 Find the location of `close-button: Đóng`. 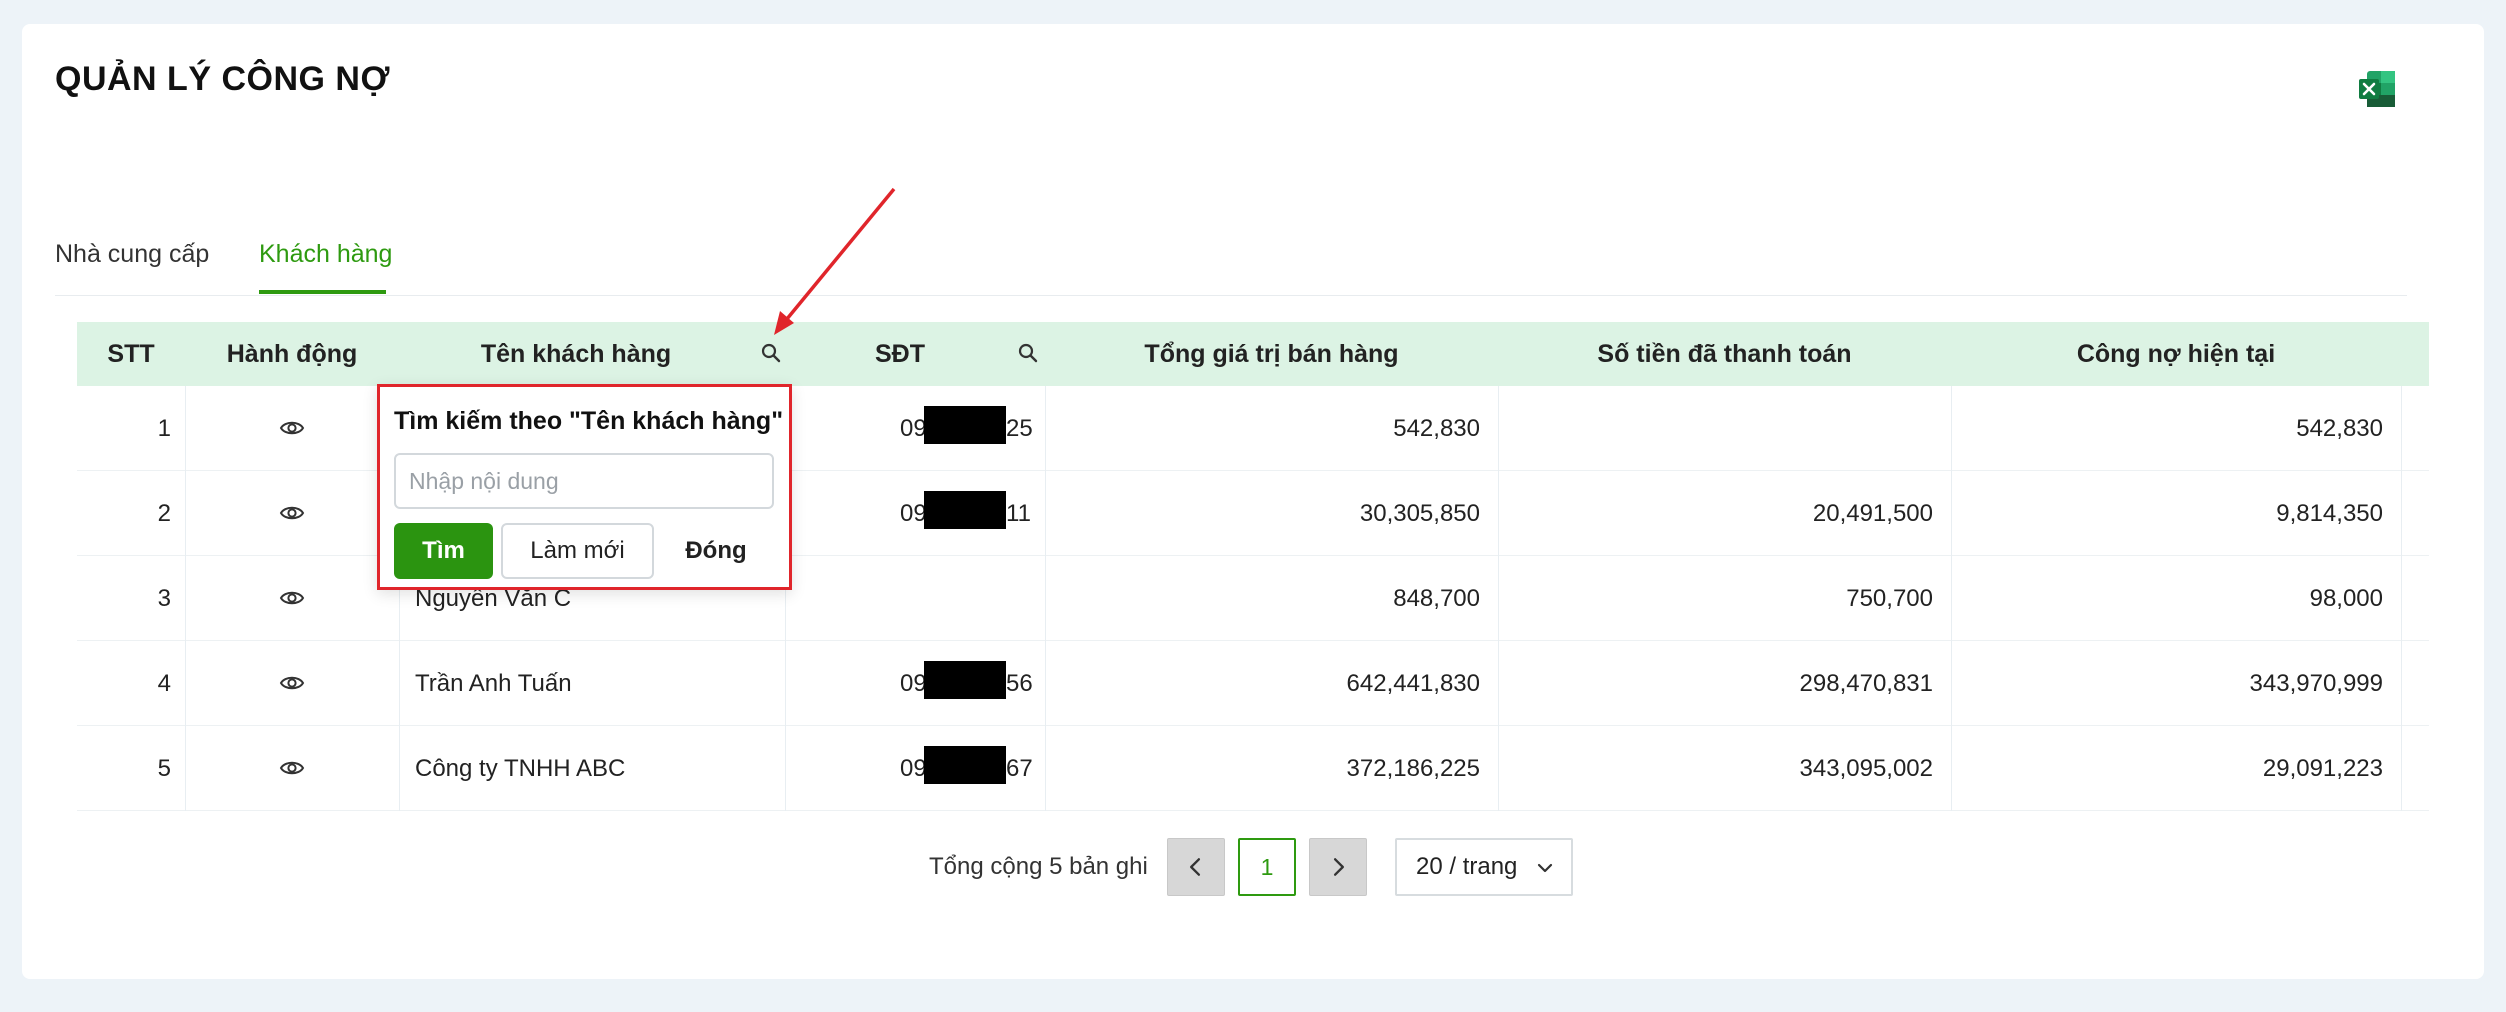

close-button: Đóng is located at coordinates (716, 551).